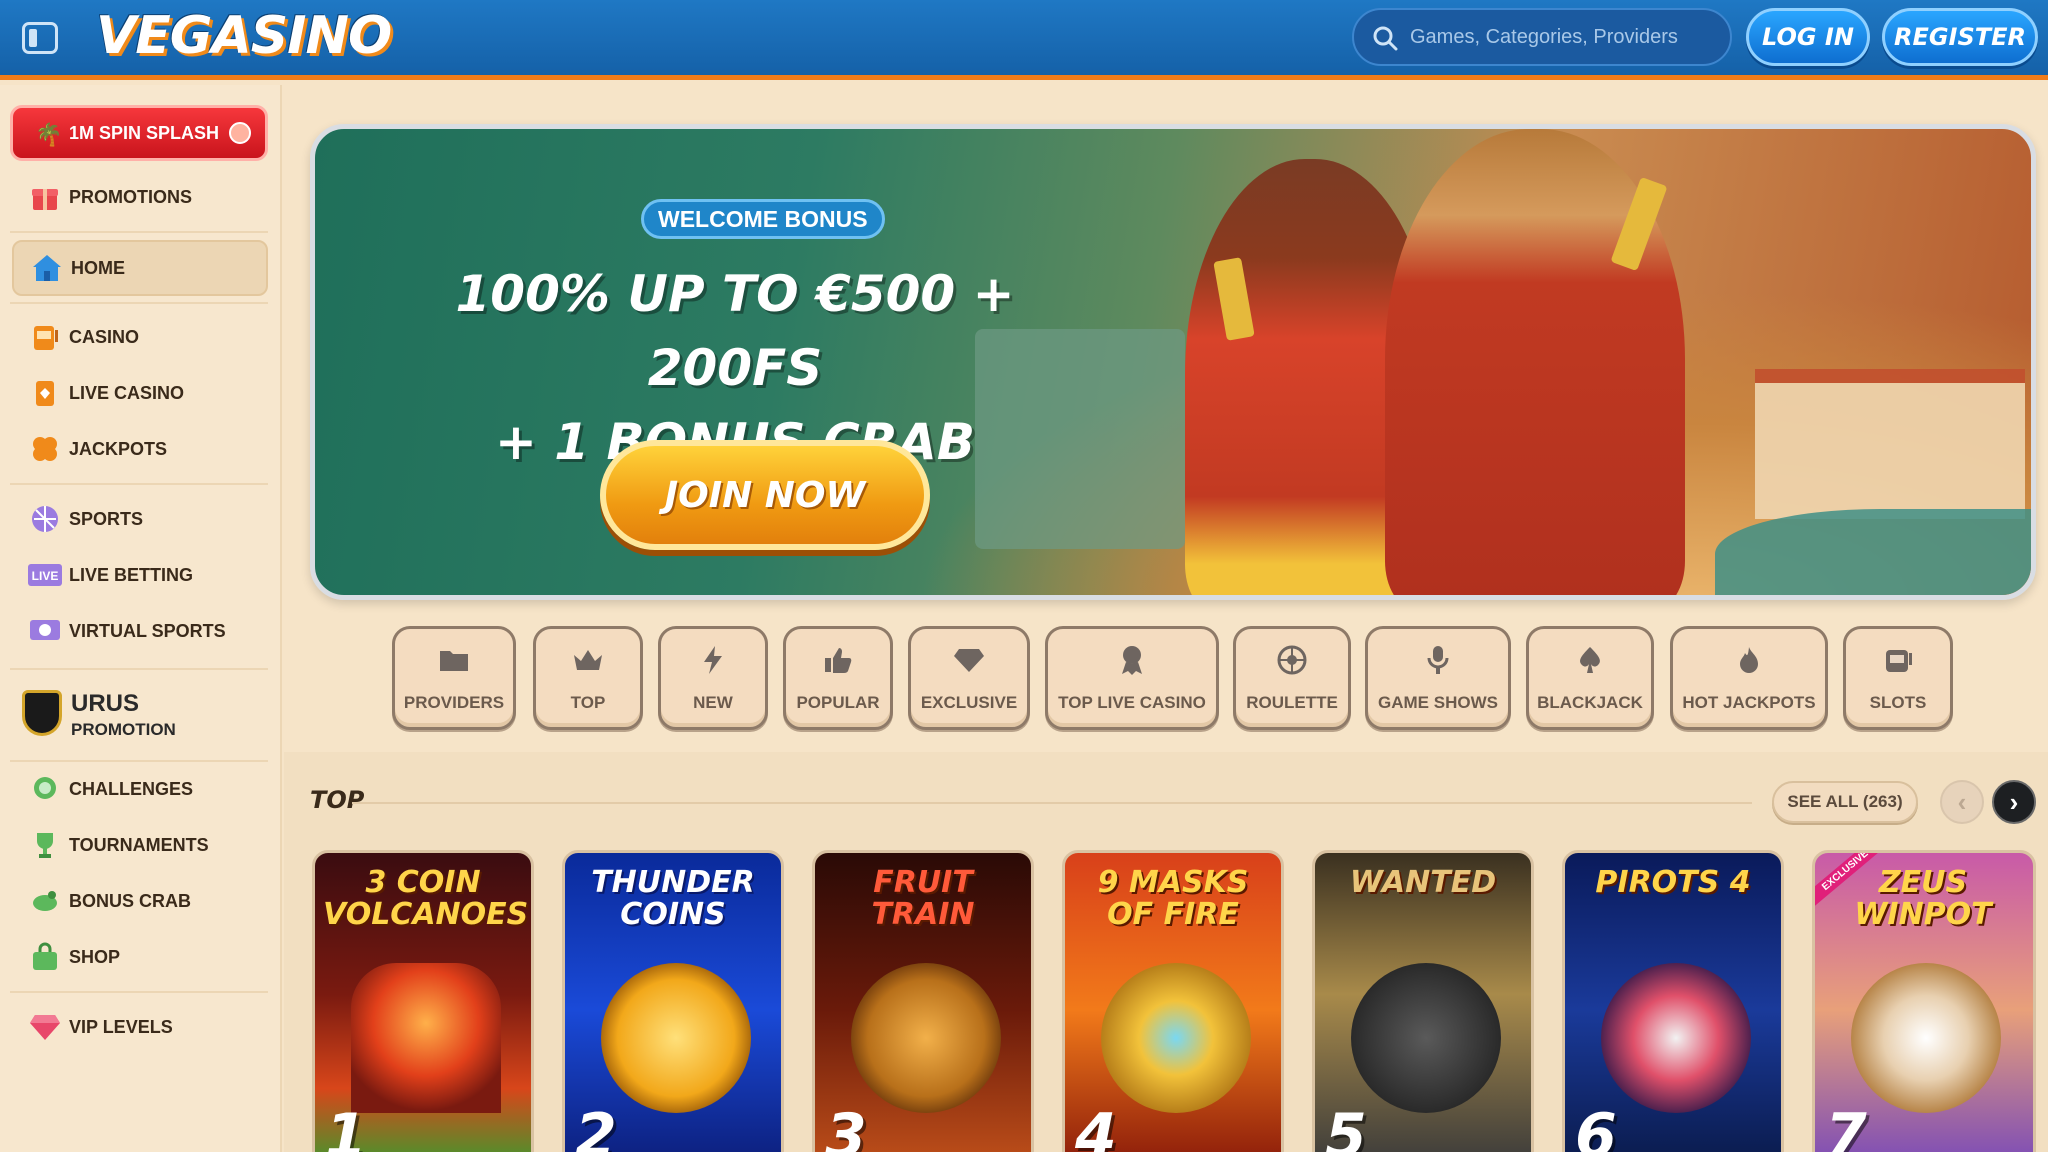  What do you see at coordinates (105, 703) in the screenshot?
I see `urus-title: URUS` at bounding box center [105, 703].